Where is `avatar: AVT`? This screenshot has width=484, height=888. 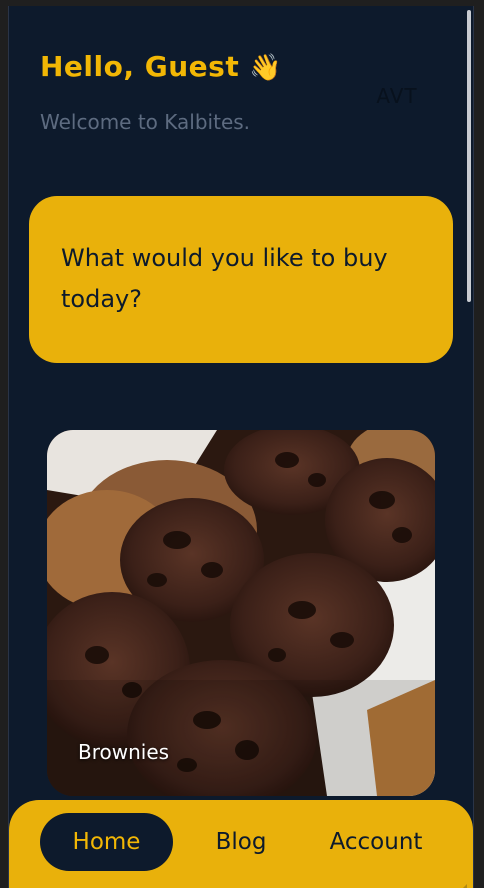 avatar: AVT is located at coordinates (397, 96).